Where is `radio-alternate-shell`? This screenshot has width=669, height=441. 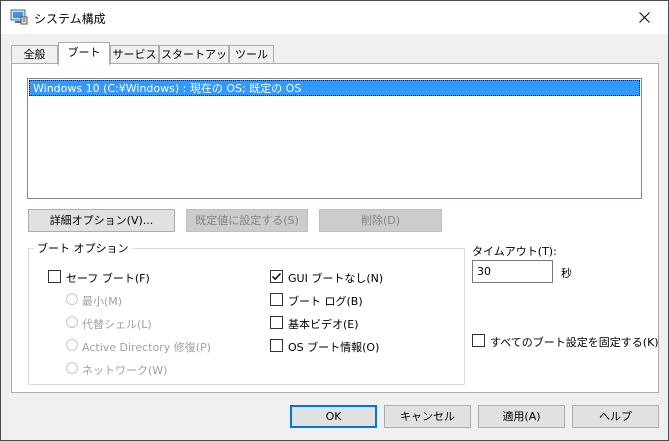 radio-alternate-shell is located at coordinates (72, 322).